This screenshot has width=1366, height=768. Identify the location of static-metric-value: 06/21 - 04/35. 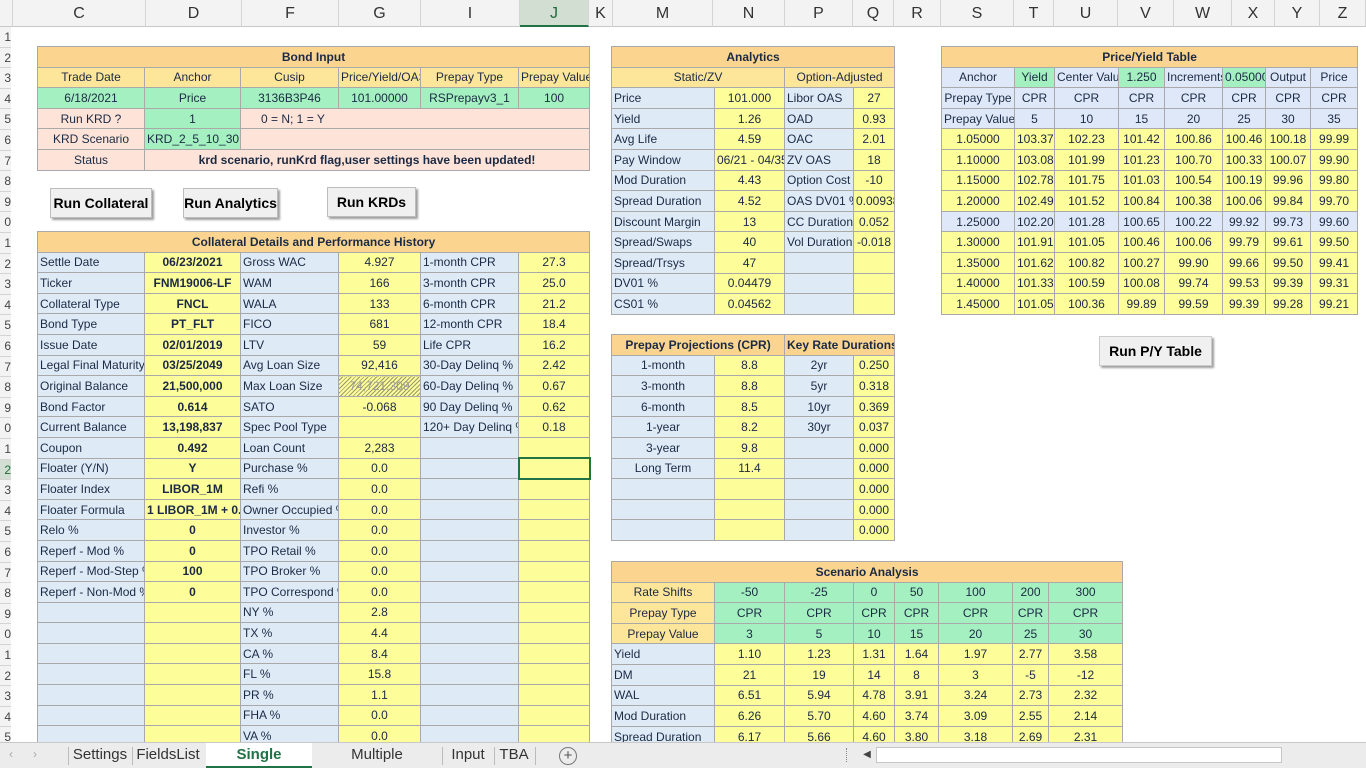
(749, 159).